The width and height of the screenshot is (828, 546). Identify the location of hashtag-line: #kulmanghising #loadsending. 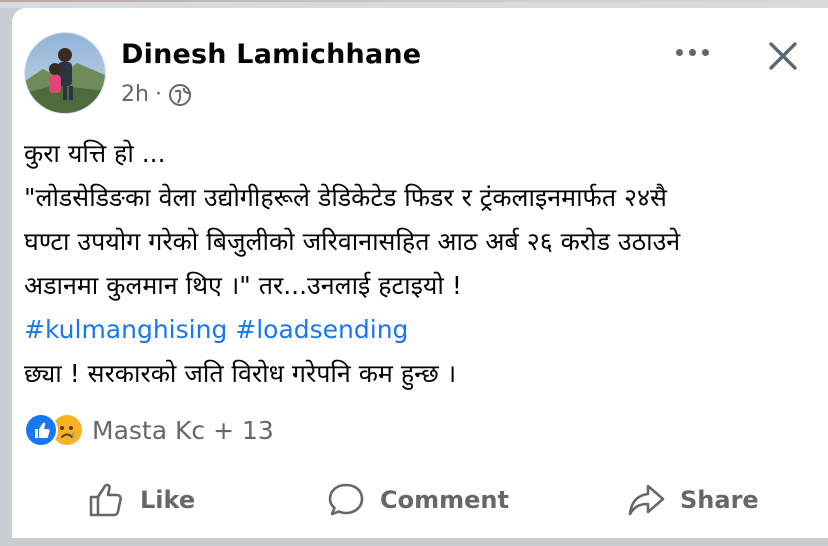
(419, 330).